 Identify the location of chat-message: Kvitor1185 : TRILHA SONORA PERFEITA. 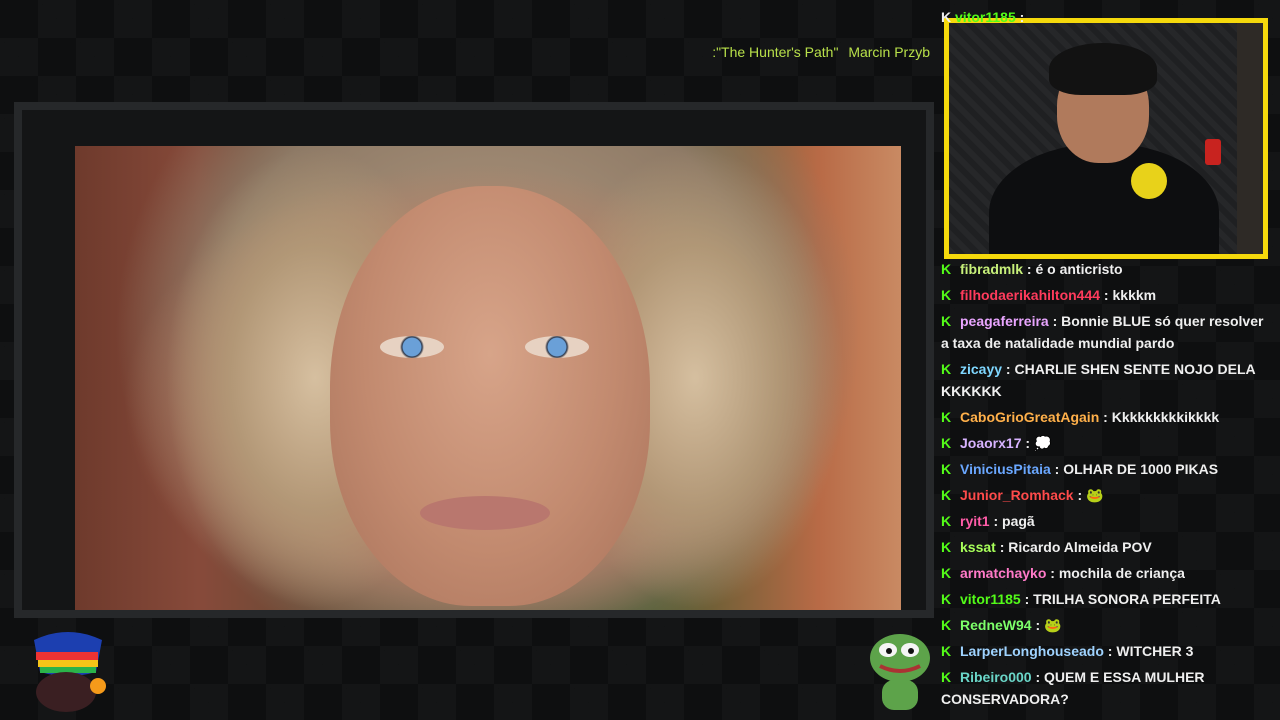
(1105, 599).